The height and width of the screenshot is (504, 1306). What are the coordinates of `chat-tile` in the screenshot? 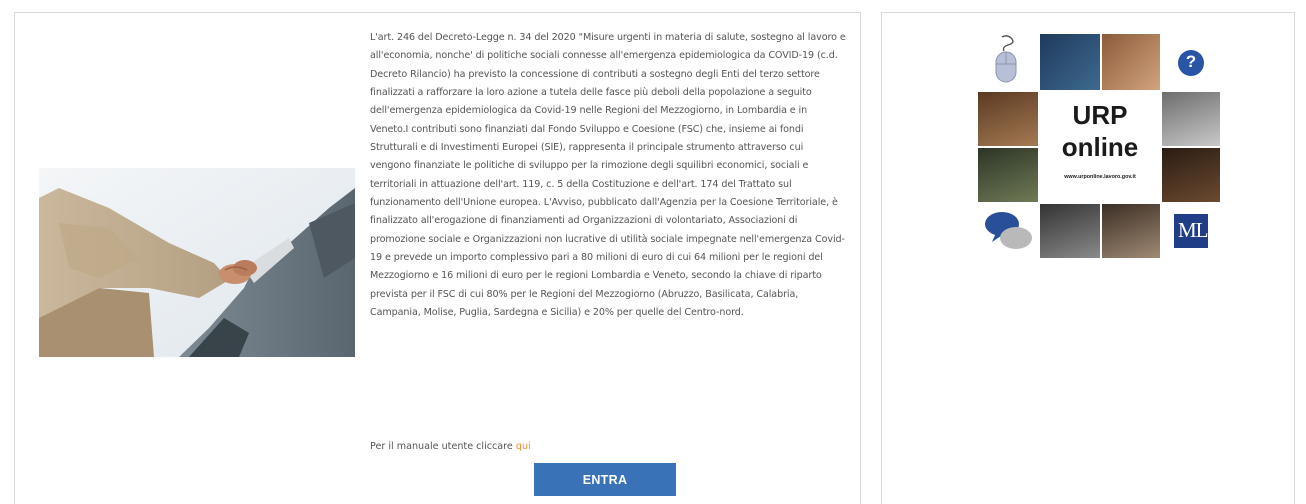 It's located at (1008, 231).